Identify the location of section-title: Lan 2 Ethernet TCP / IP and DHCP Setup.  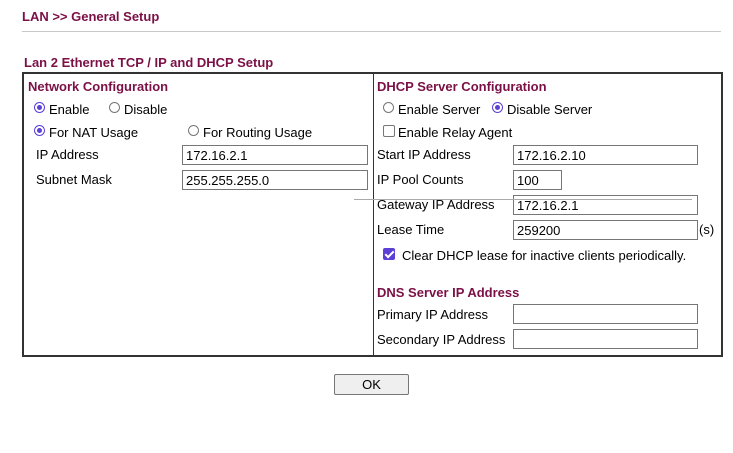
(149, 62).